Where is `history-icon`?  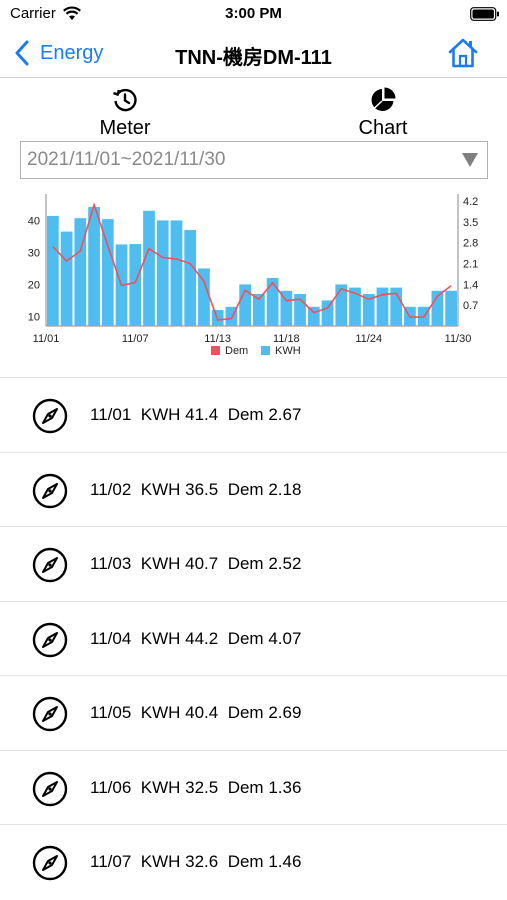 history-icon is located at coordinates (125, 100).